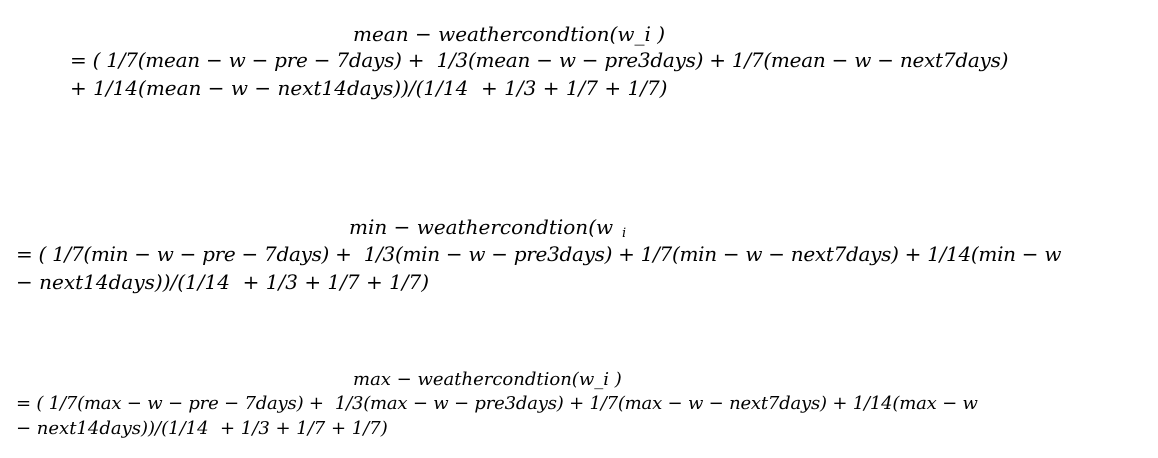  Describe the element at coordinates (223, 282) in the screenshot. I see `equation-min-rhs-line-2: − next14days))/(1/14 + 1/3 + 1/7 + 1/7)` at that location.